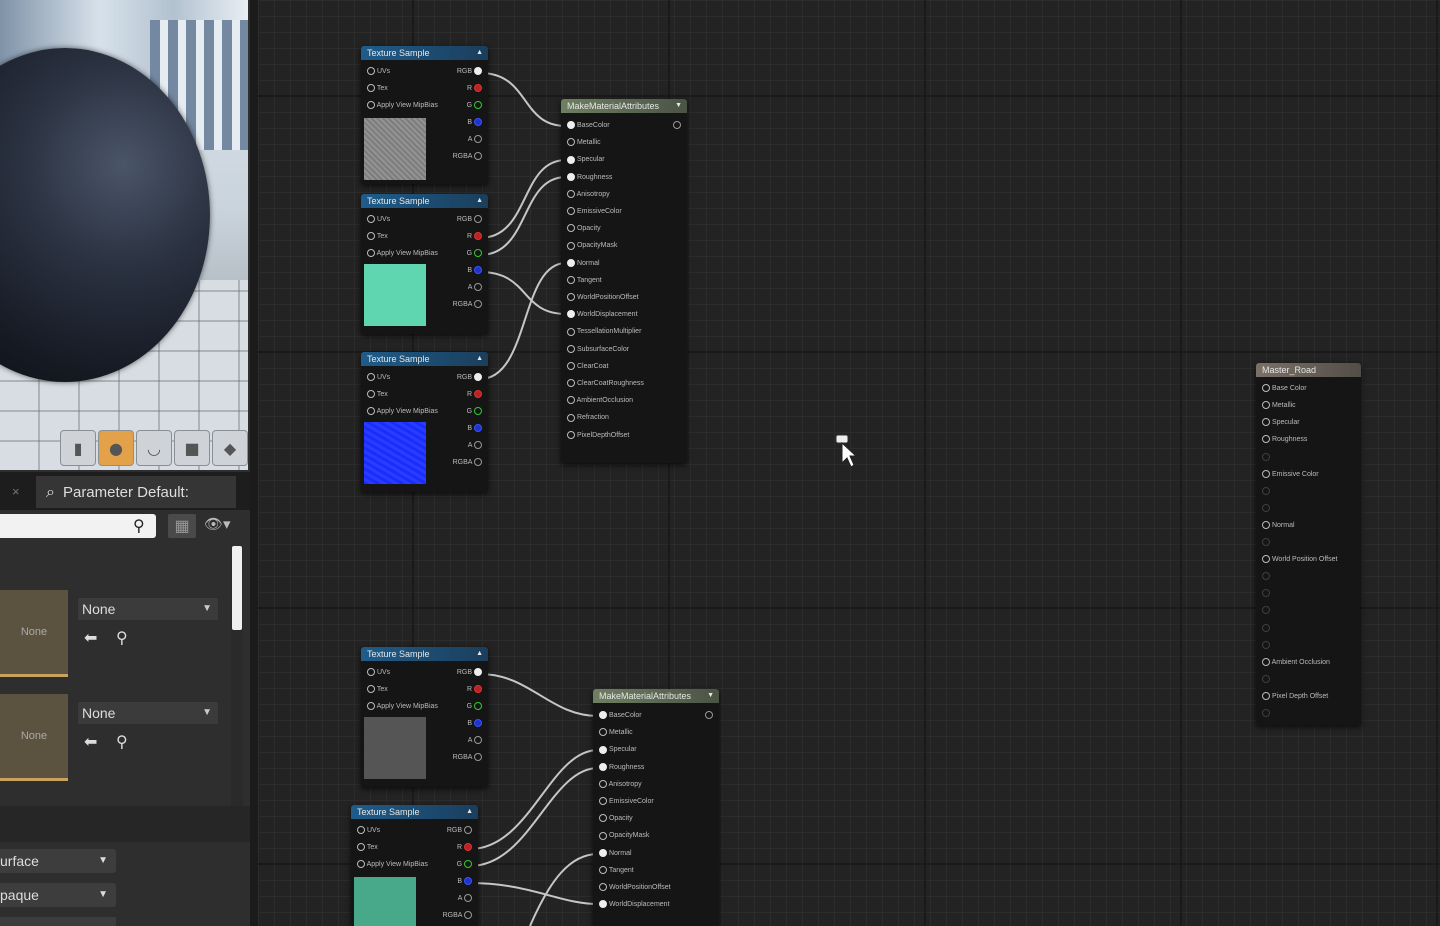  I want to click on eye-visibility-icon: 👁▾, so click(217, 524).